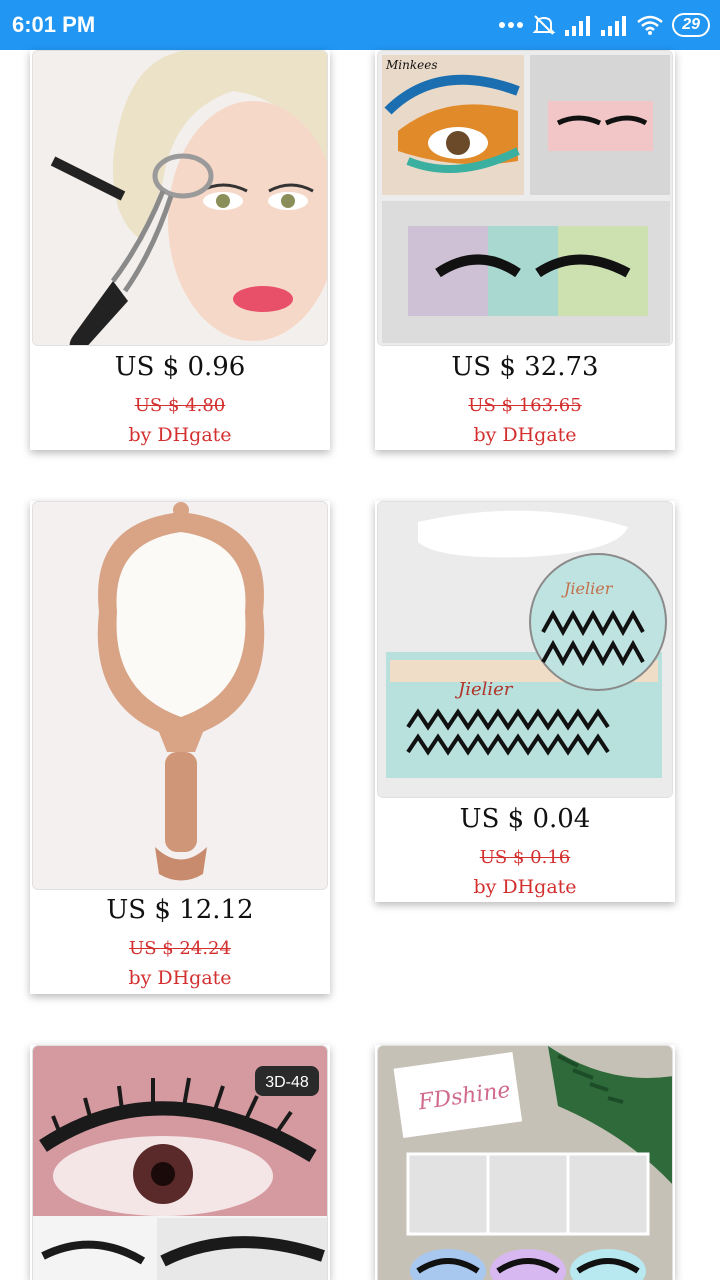  I want to click on product-original-price: US $ 163.65, so click(525, 405).